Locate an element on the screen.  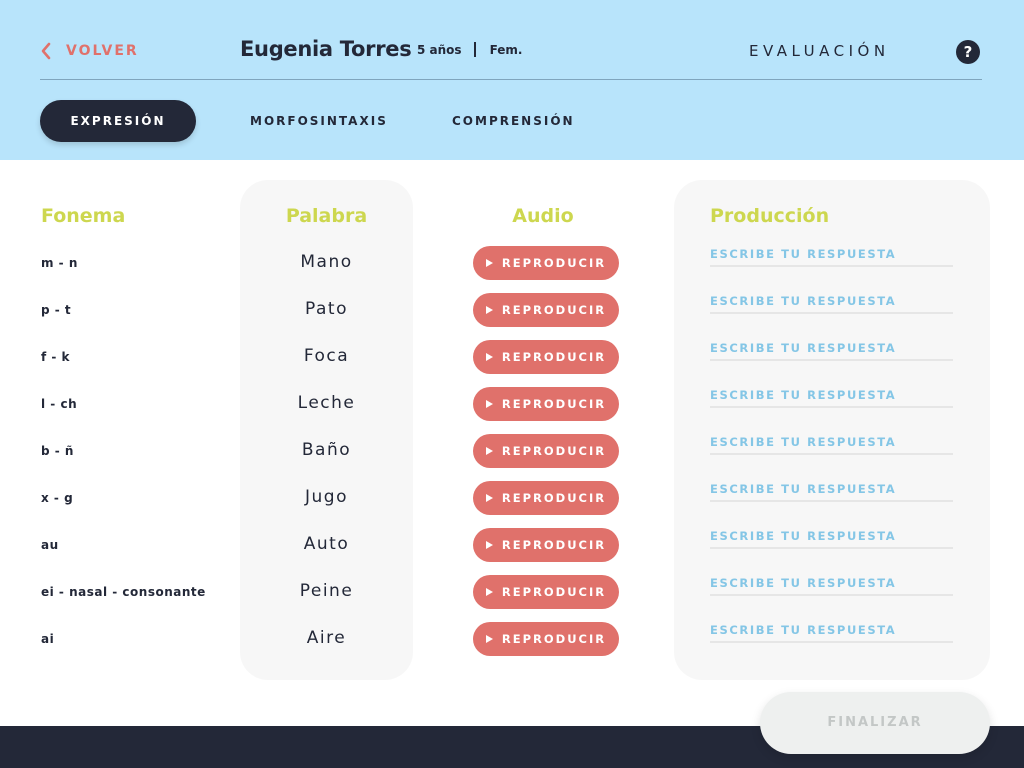
patient-name: Eugenia Torres is located at coordinates (326, 49).